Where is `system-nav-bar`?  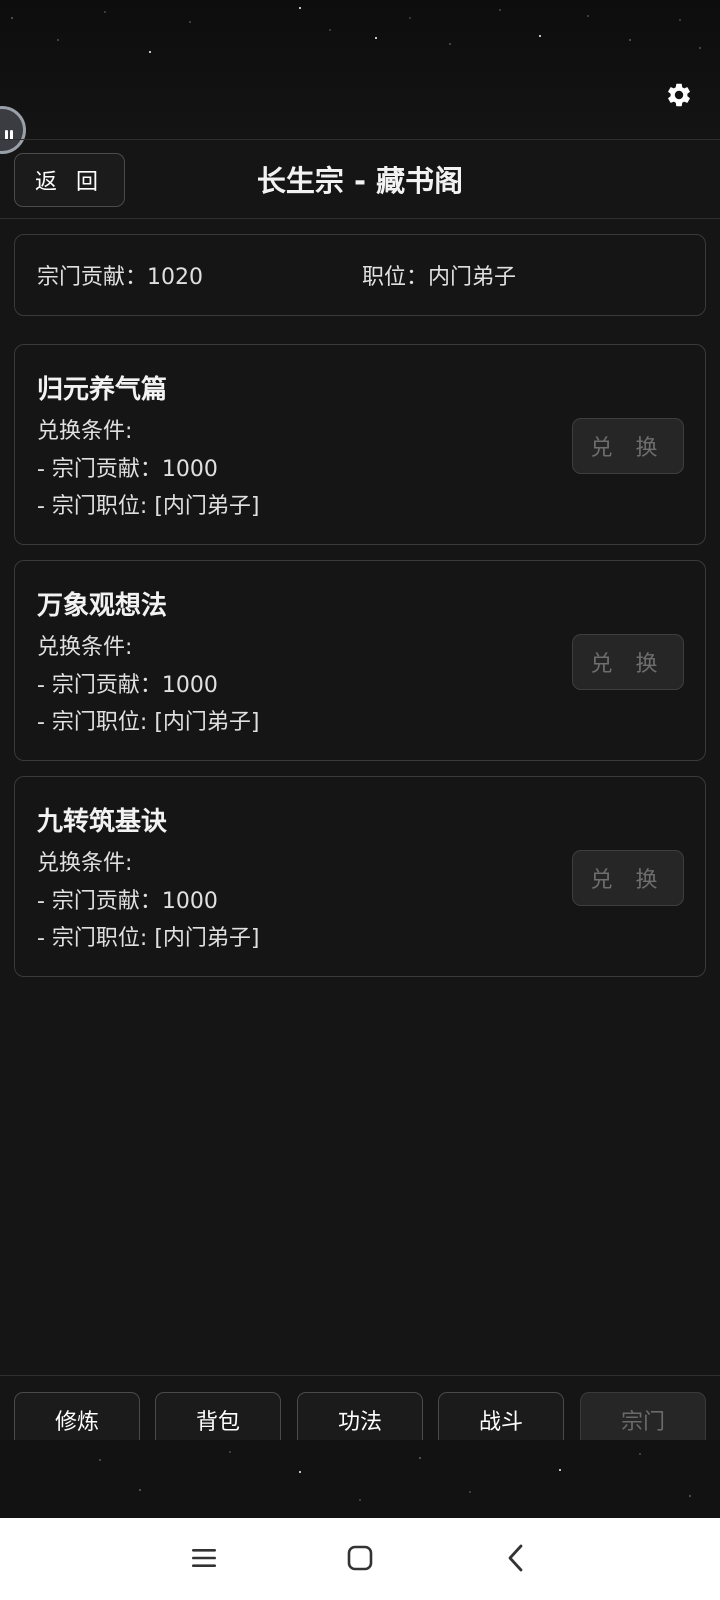 system-nav-bar is located at coordinates (360, 1559).